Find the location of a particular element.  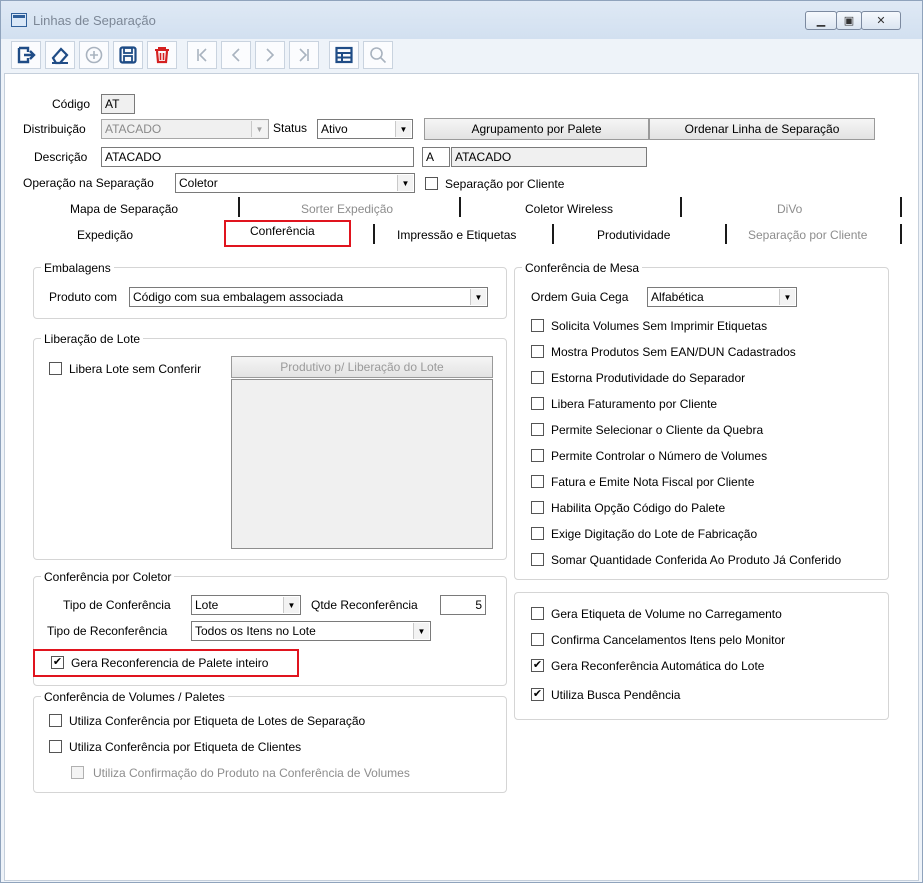

next-record-icon is located at coordinates (270, 55).